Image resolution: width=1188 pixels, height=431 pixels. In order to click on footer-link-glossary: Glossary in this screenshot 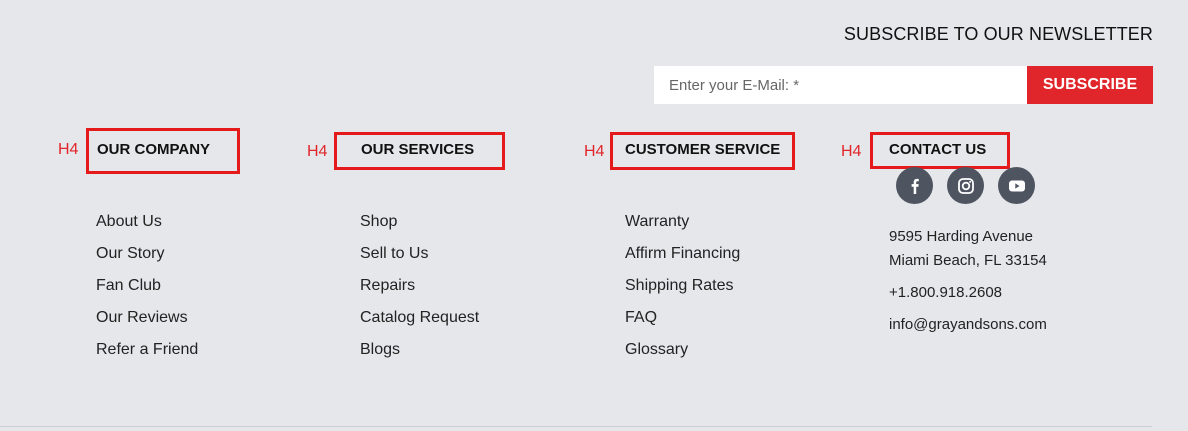, I will do `click(682, 350)`.